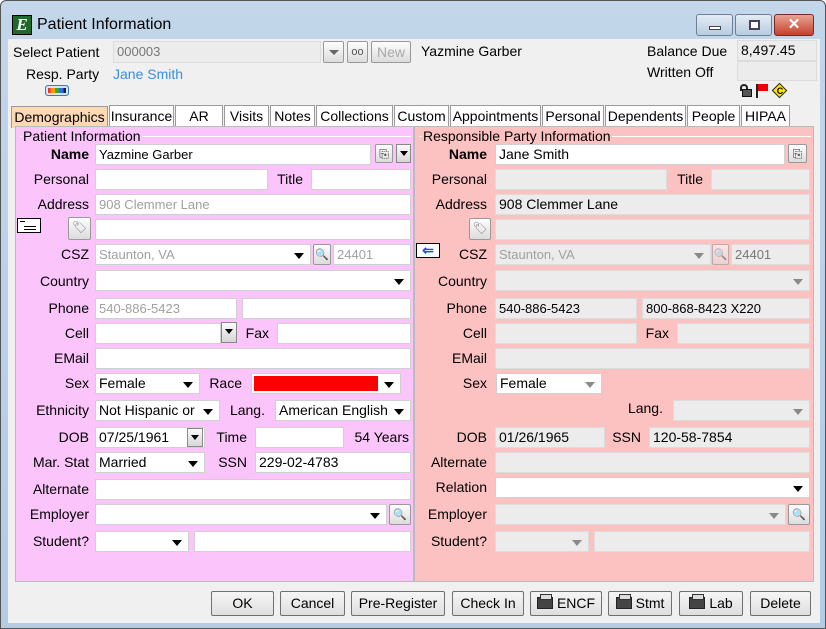  What do you see at coordinates (150, 462) in the screenshot?
I see `patient-marital-select: Married` at bounding box center [150, 462].